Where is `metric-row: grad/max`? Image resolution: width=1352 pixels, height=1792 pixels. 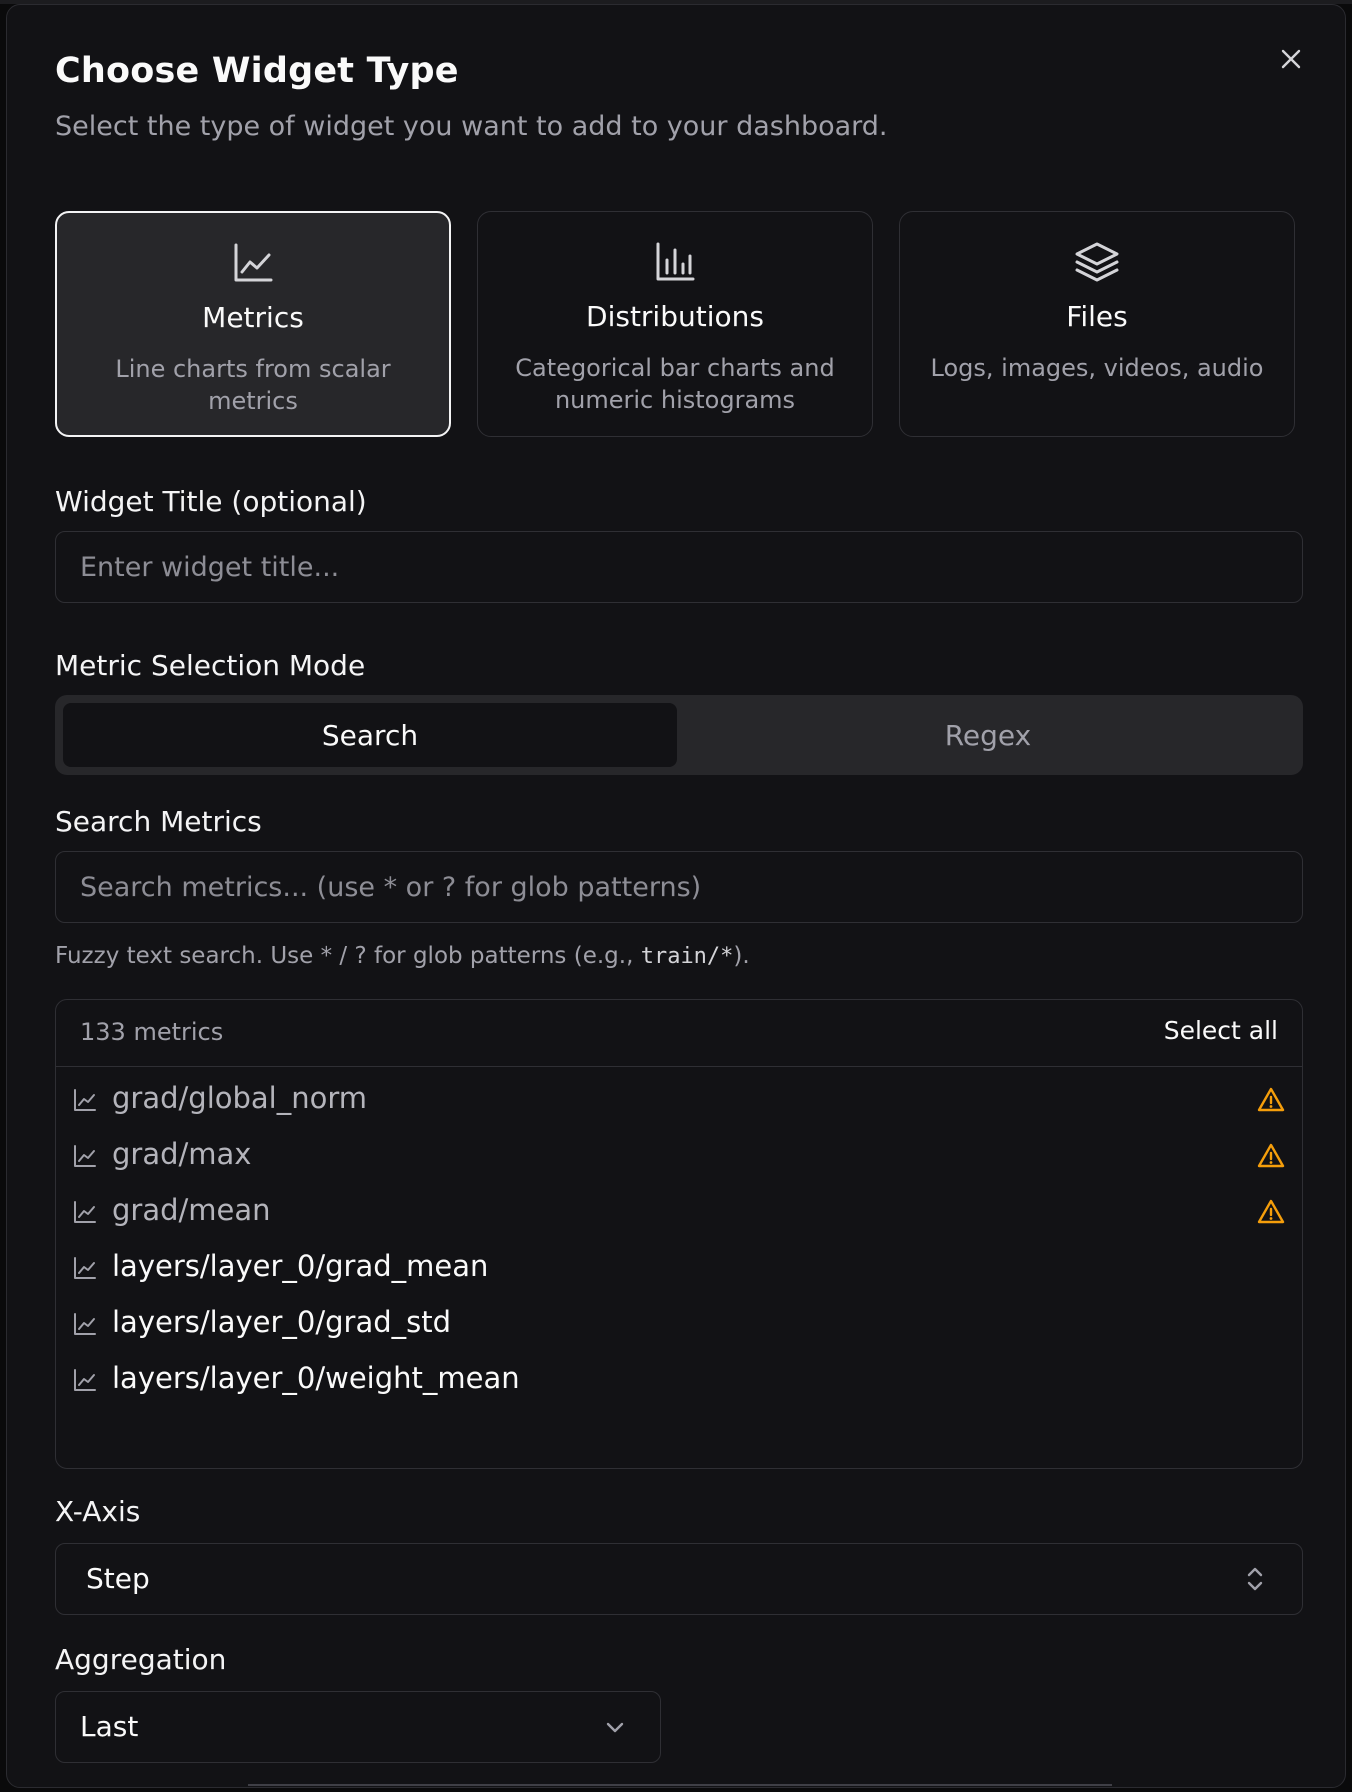 metric-row: grad/max is located at coordinates (679, 1155).